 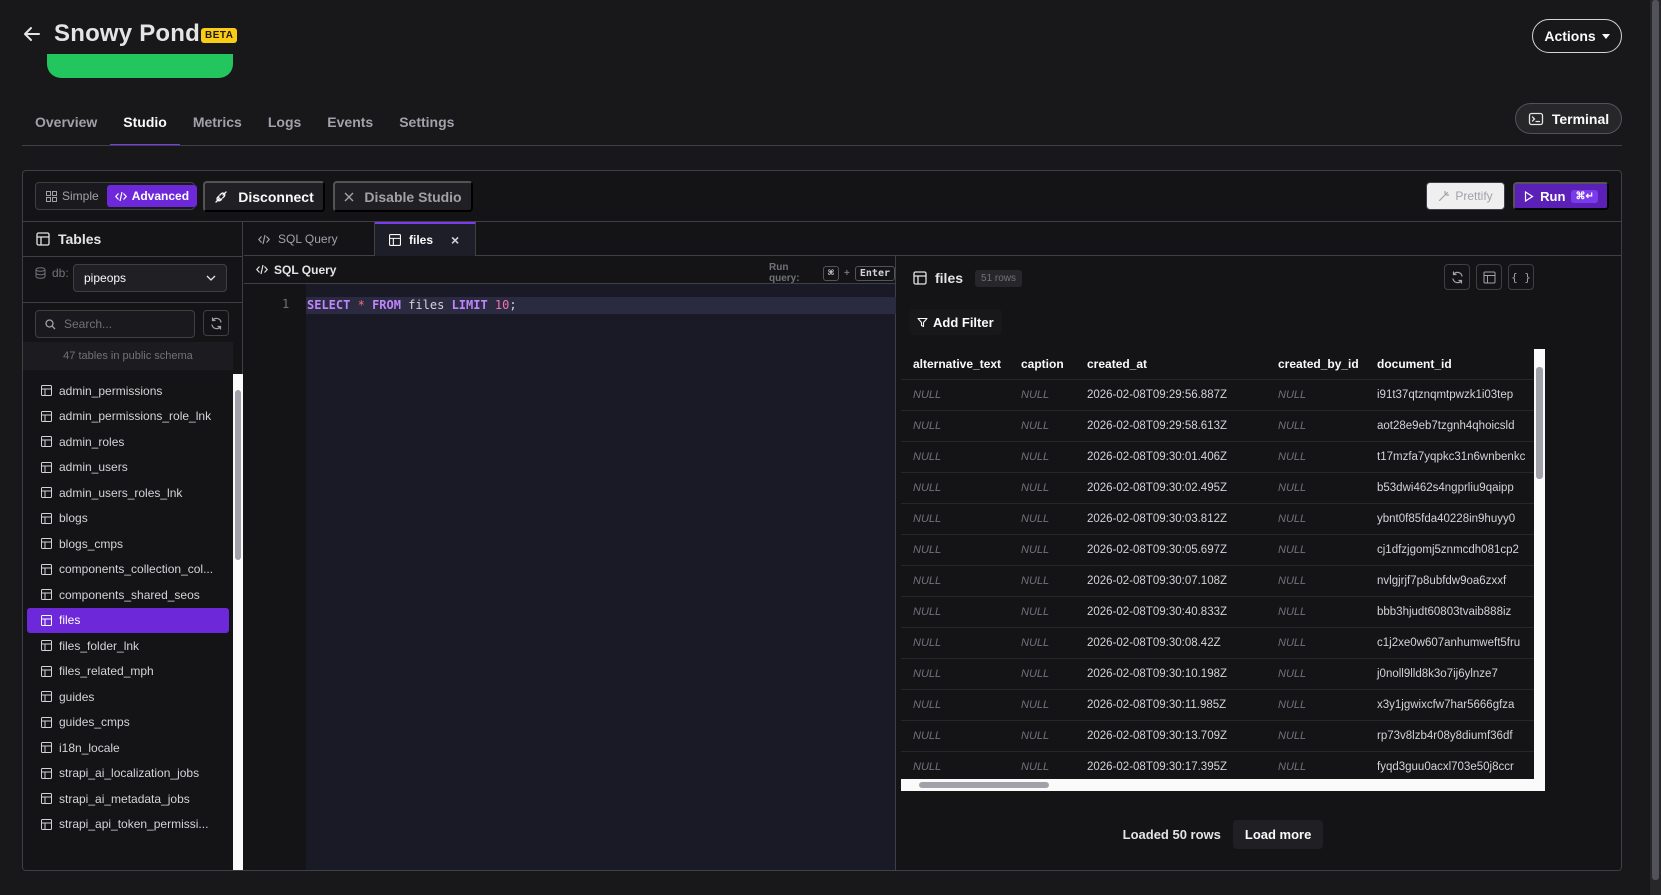 I want to click on disconnect-button: Disconnect, so click(x=264, y=196).